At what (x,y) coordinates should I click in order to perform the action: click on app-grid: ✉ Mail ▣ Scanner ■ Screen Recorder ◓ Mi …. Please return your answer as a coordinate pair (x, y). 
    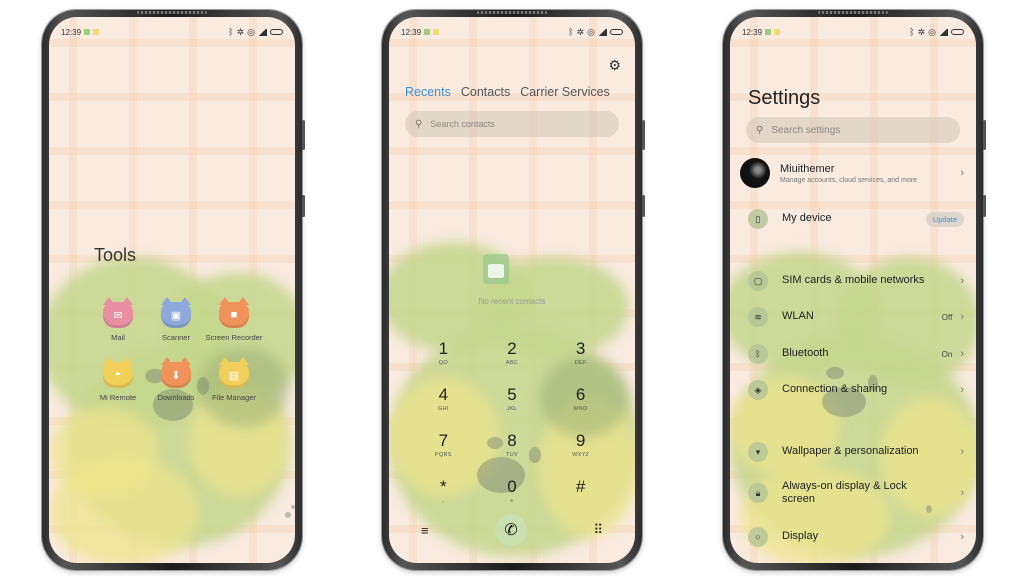
    Looking at the image, I should click on (175, 350).